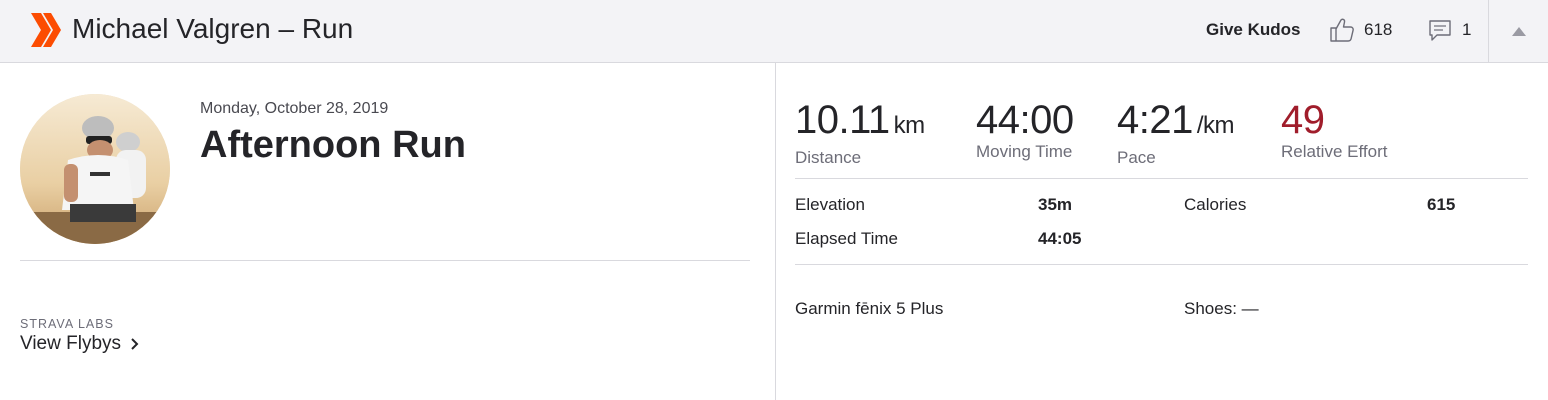  What do you see at coordinates (1467, 29) in the screenshot?
I see `comment-count: 1` at bounding box center [1467, 29].